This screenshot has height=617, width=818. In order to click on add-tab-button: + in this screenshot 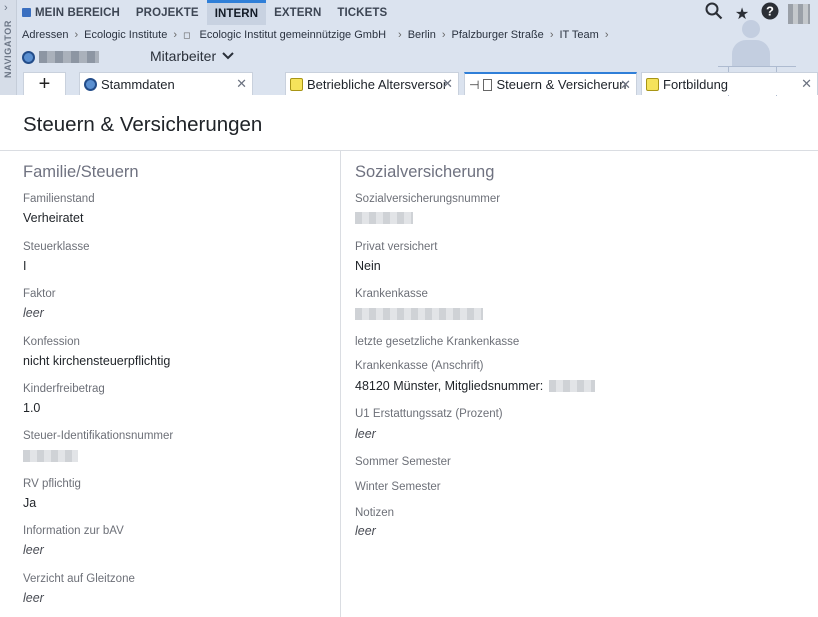, I will do `click(44, 83)`.